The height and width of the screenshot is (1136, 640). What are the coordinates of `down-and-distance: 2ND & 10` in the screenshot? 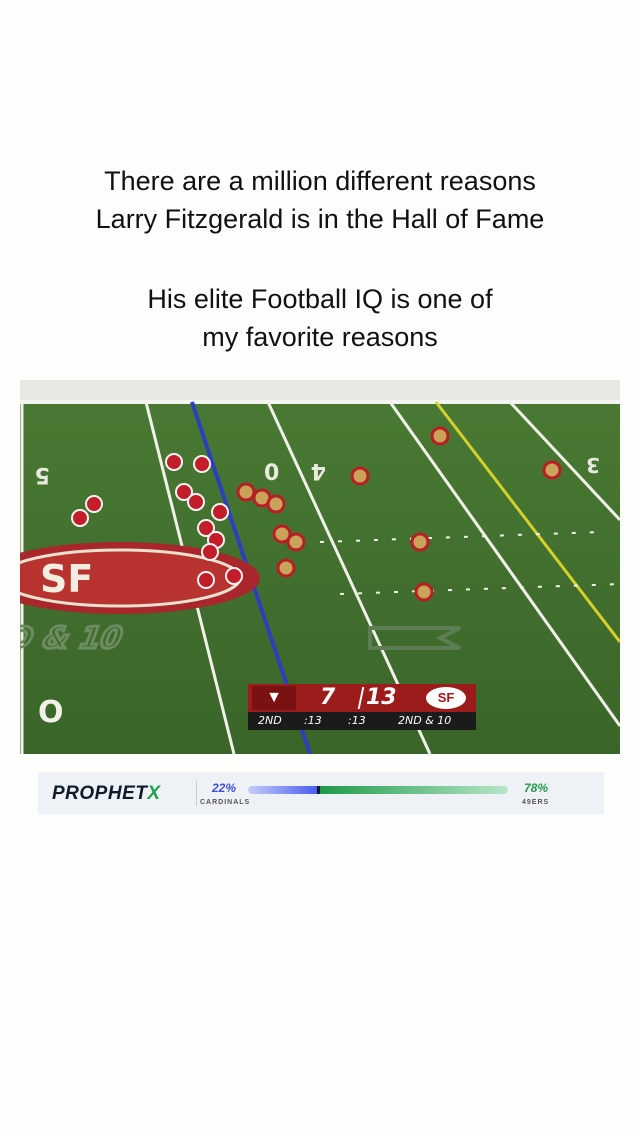 It's located at (425, 720).